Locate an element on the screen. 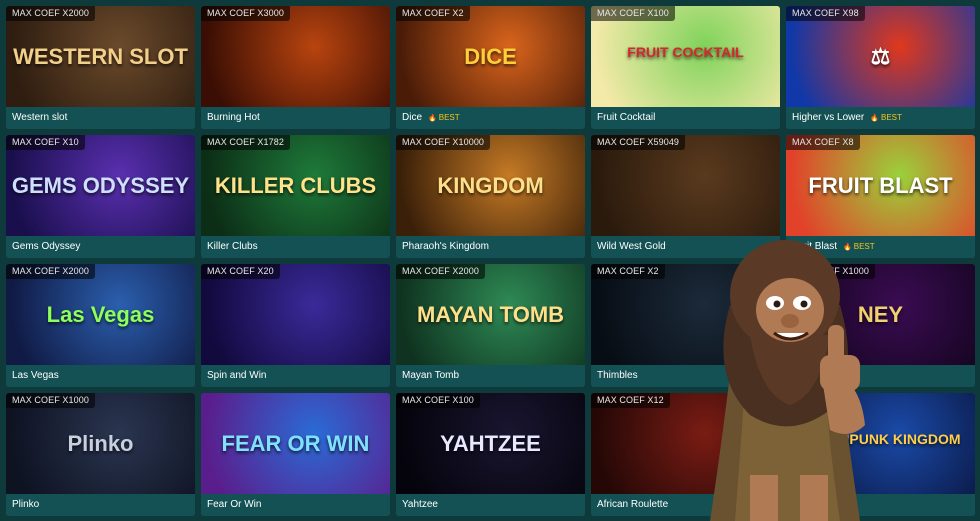 Image resolution: width=980 pixels, height=521 pixels. game-tile: Plinko MAX COEF X1000 Plinko is located at coordinates (100, 454).